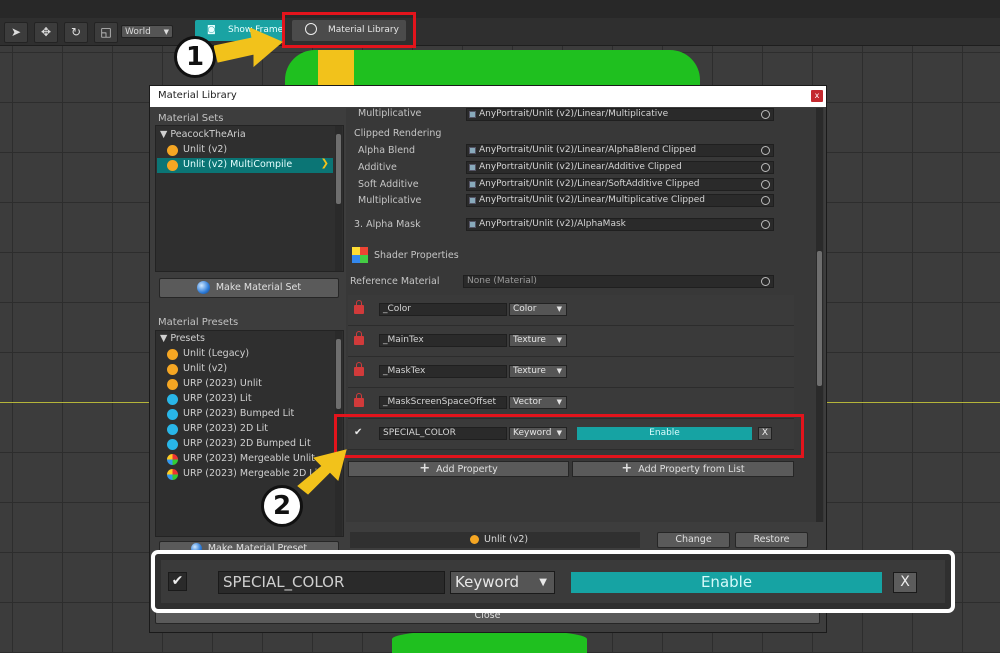  What do you see at coordinates (360, 255) in the screenshot?
I see `shader-properties-icon` at bounding box center [360, 255].